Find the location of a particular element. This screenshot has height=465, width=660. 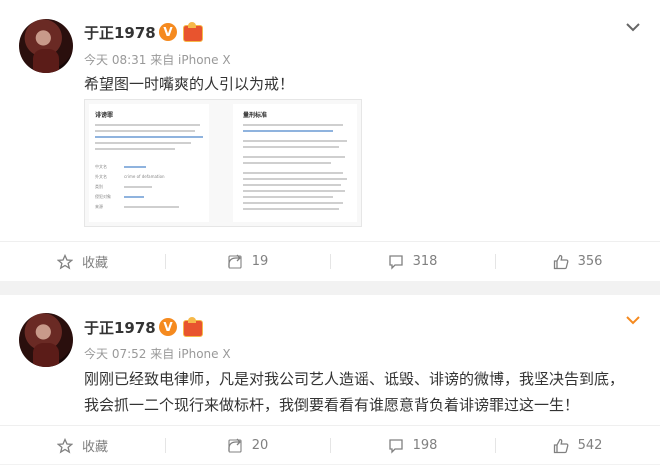

comment-button: 198 is located at coordinates (412, 445).